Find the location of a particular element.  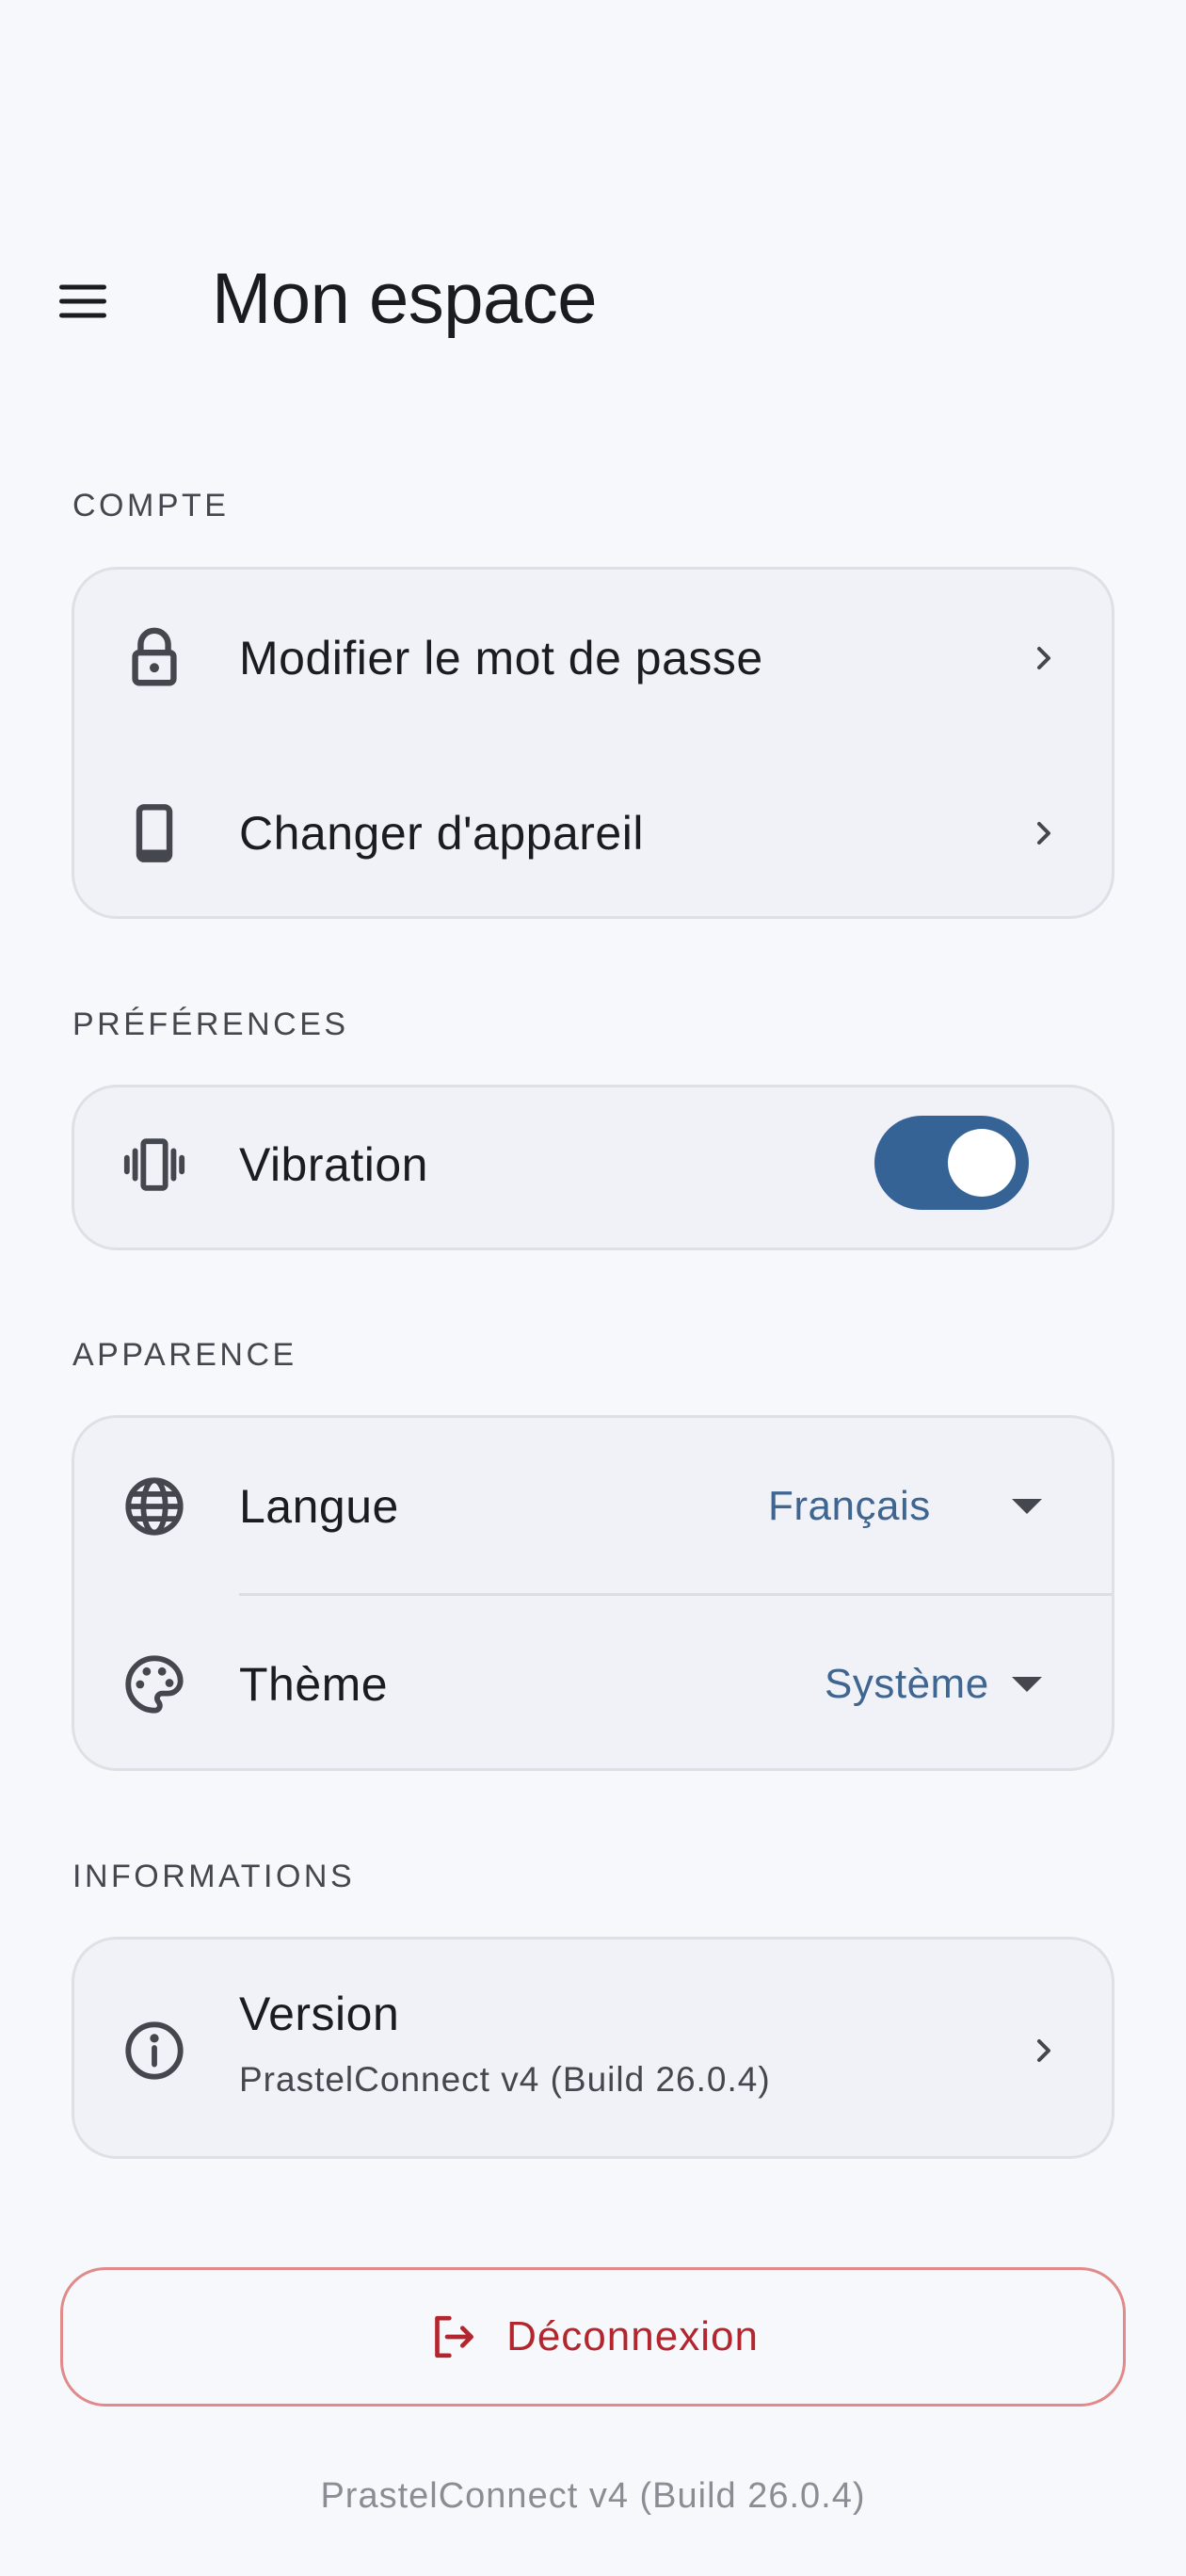

toggle-knob is located at coordinates (982, 1163).